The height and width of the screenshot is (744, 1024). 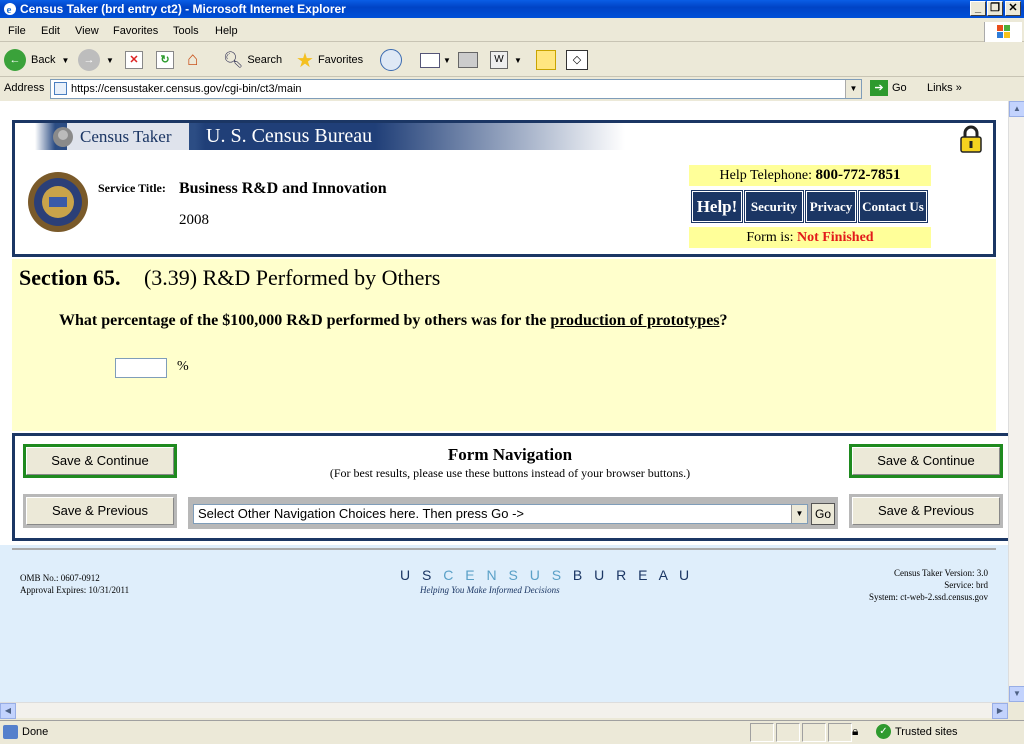 I want to click on messenger-button: ◇, so click(x=577, y=60).